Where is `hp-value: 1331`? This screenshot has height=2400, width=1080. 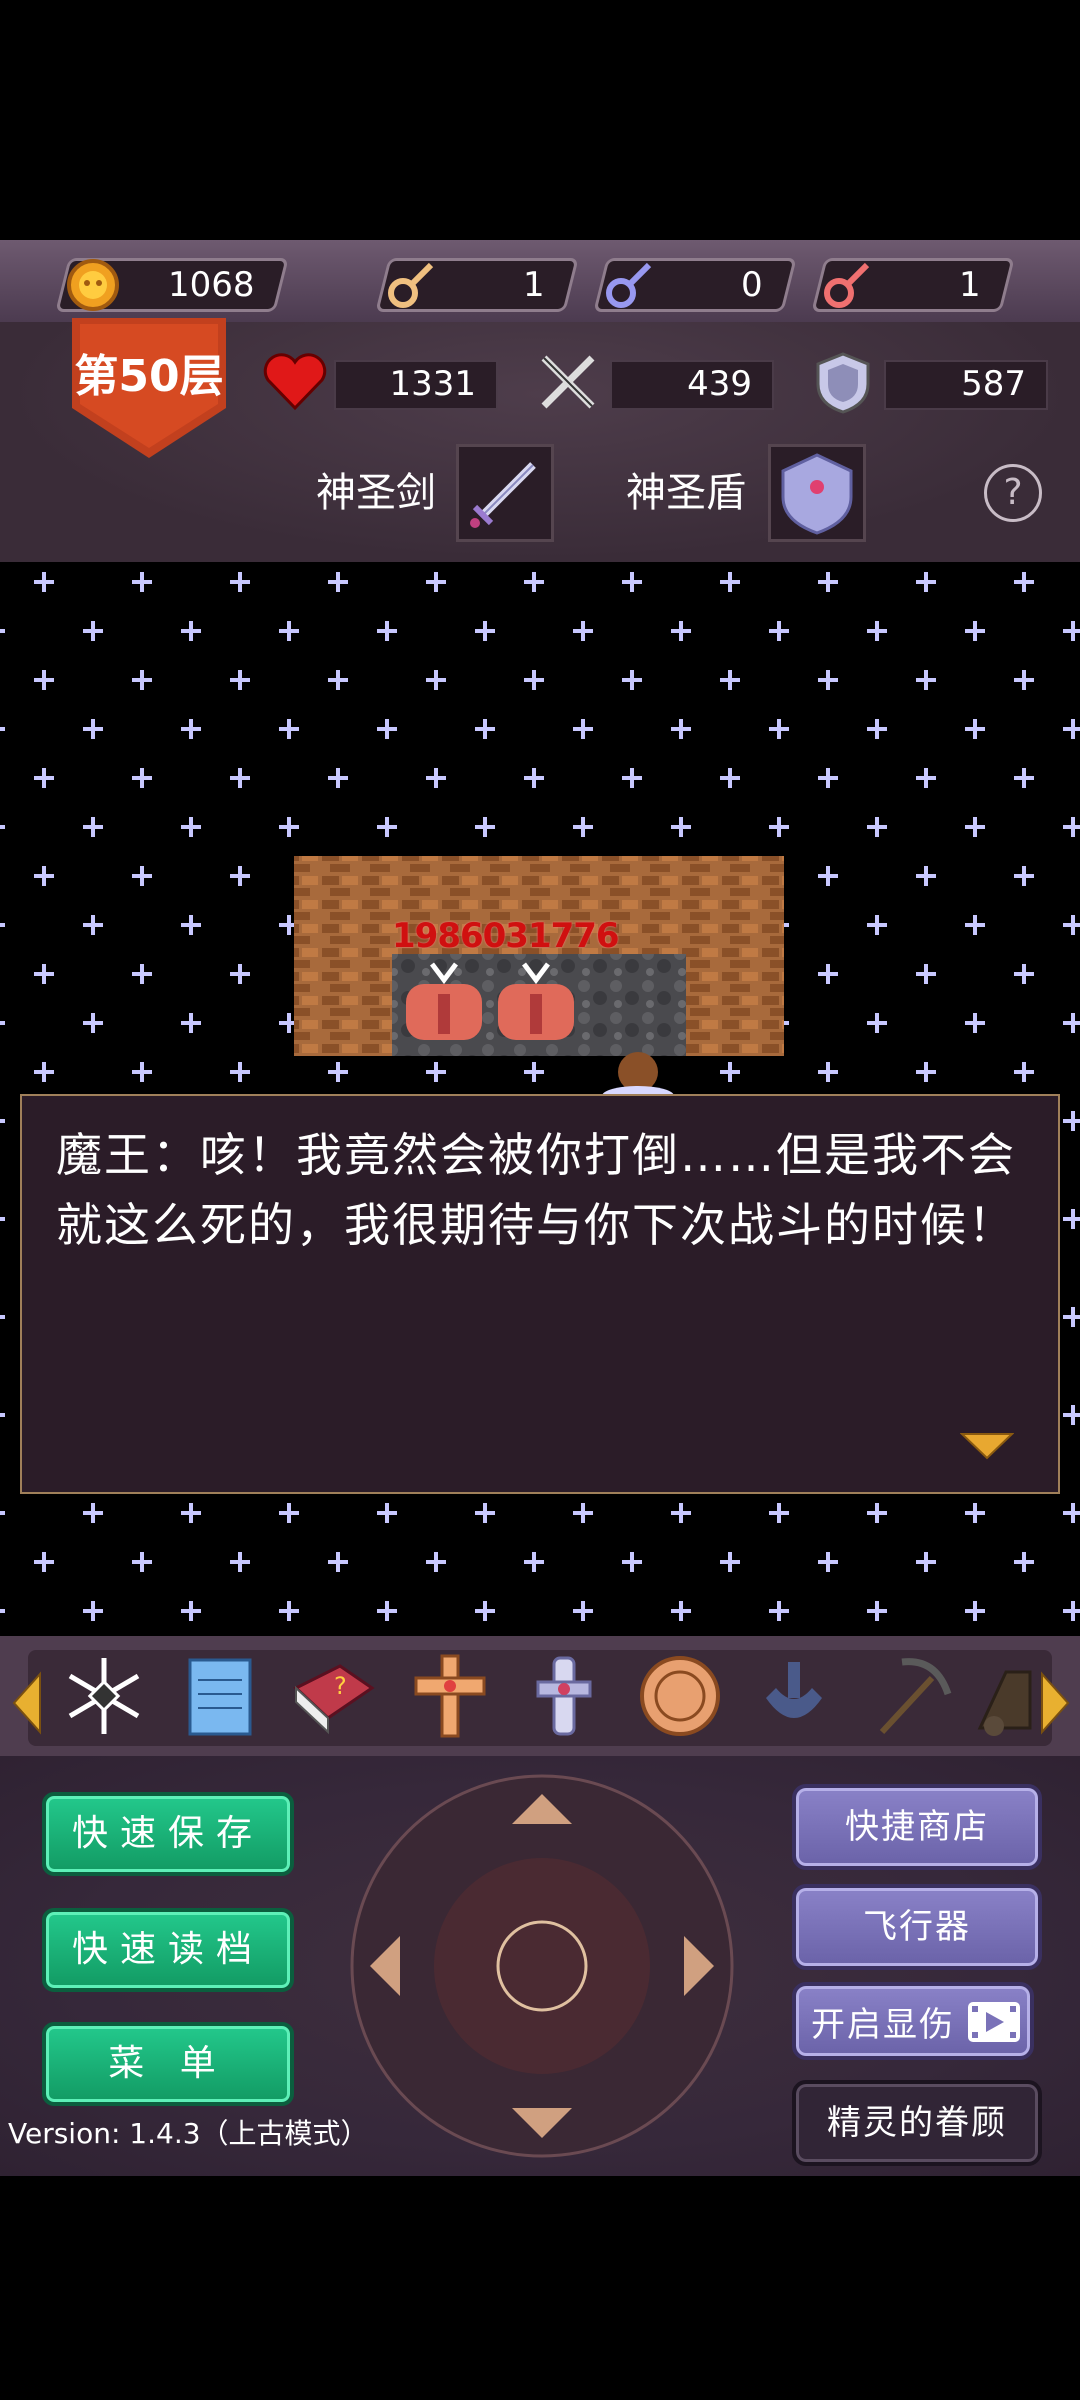
hp-value: 1331 is located at coordinates (432, 384).